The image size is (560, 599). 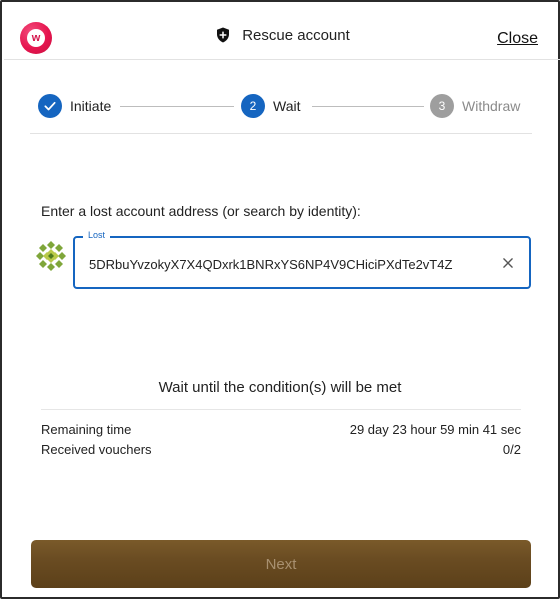 What do you see at coordinates (280, 387) in the screenshot?
I see `wait-title: Wait until the condition(s) will be met` at bounding box center [280, 387].